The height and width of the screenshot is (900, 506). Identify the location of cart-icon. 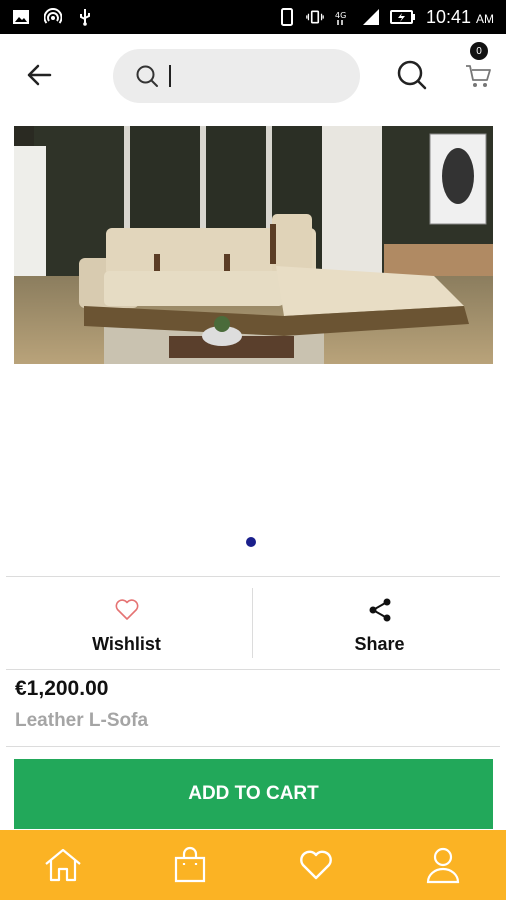
(478, 76).